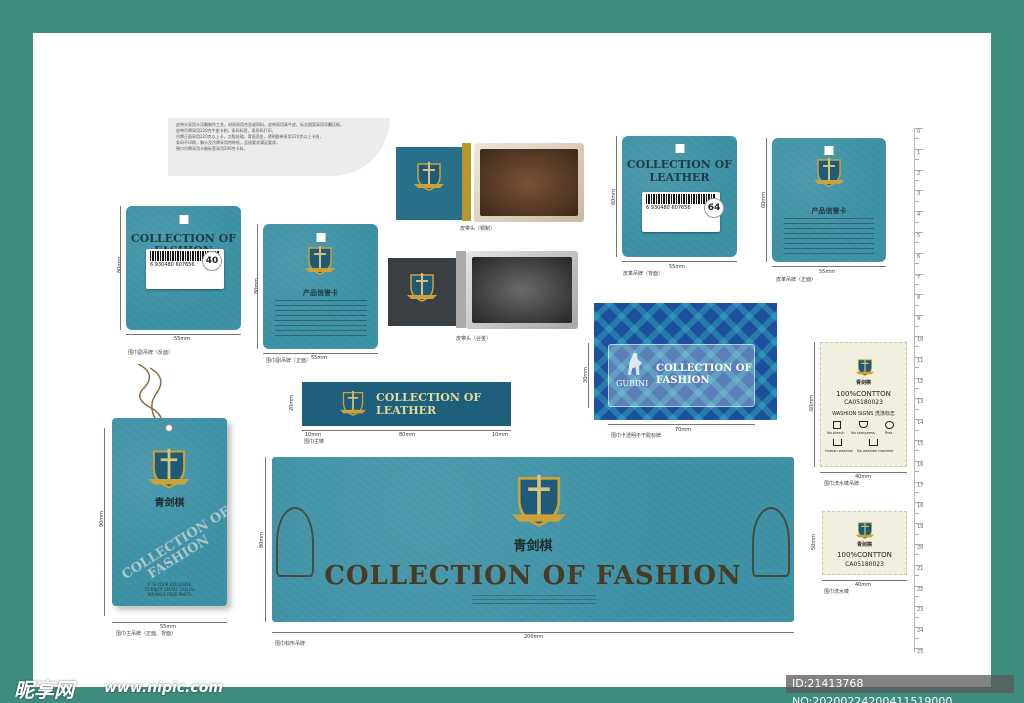 The height and width of the screenshot is (703, 1024). What do you see at coordinates (837, 442) in the screenshot?
I see `hand-wash-icon` at bounding box center [837, 442].